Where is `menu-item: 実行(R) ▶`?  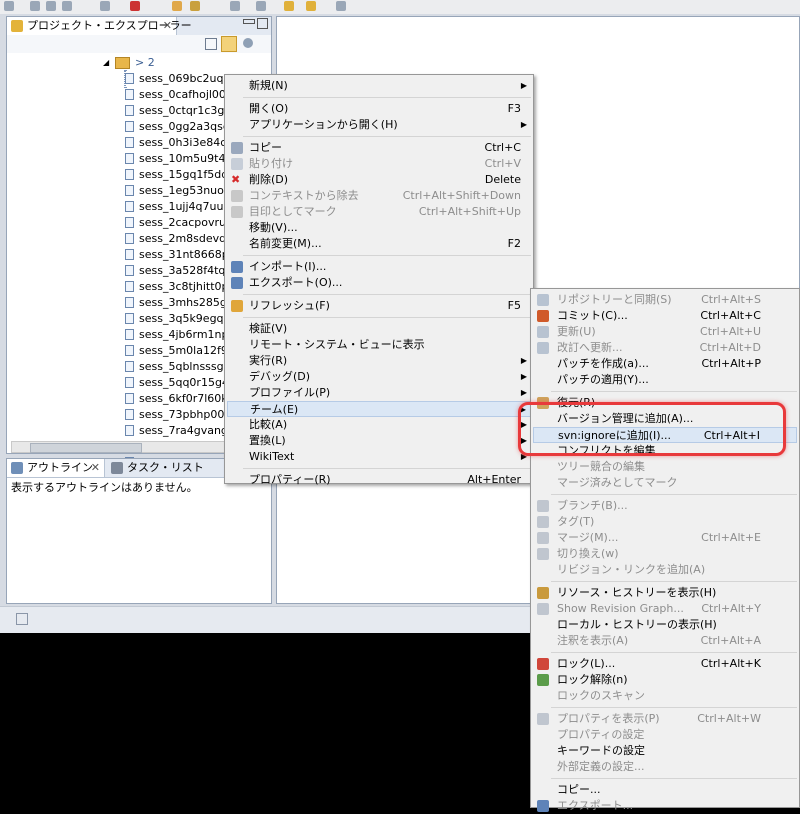
menu-item: 実行(R) ▶ is located at coordinates (379, 361).